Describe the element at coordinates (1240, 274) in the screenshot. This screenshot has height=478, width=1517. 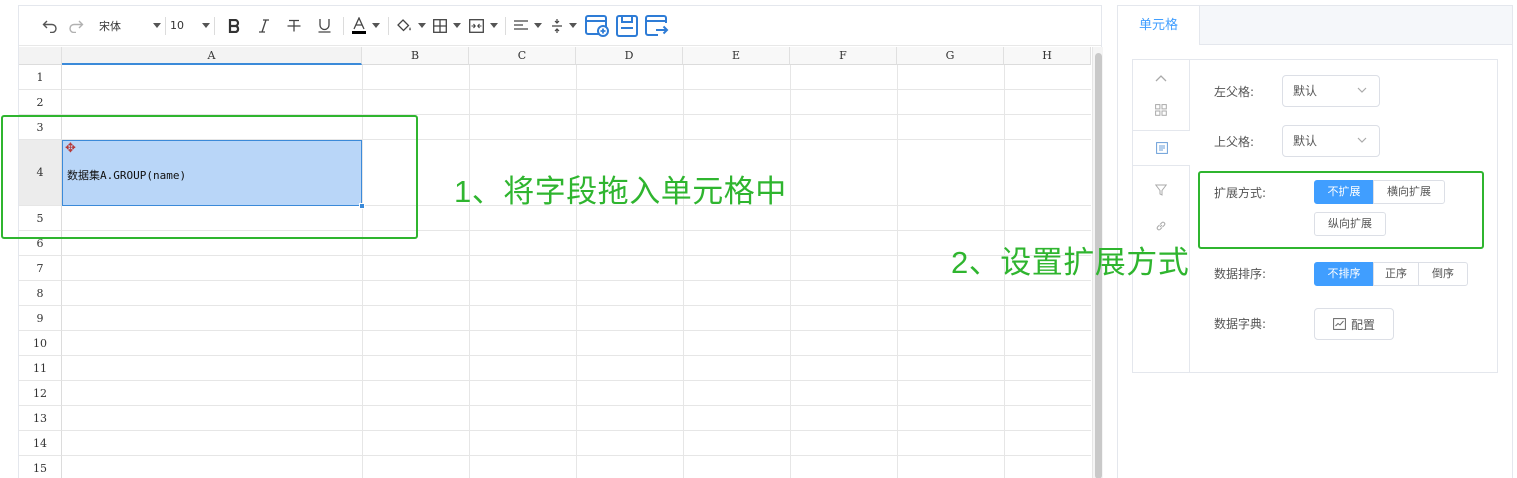
I see `sort-label: 数据排序:` at that location.